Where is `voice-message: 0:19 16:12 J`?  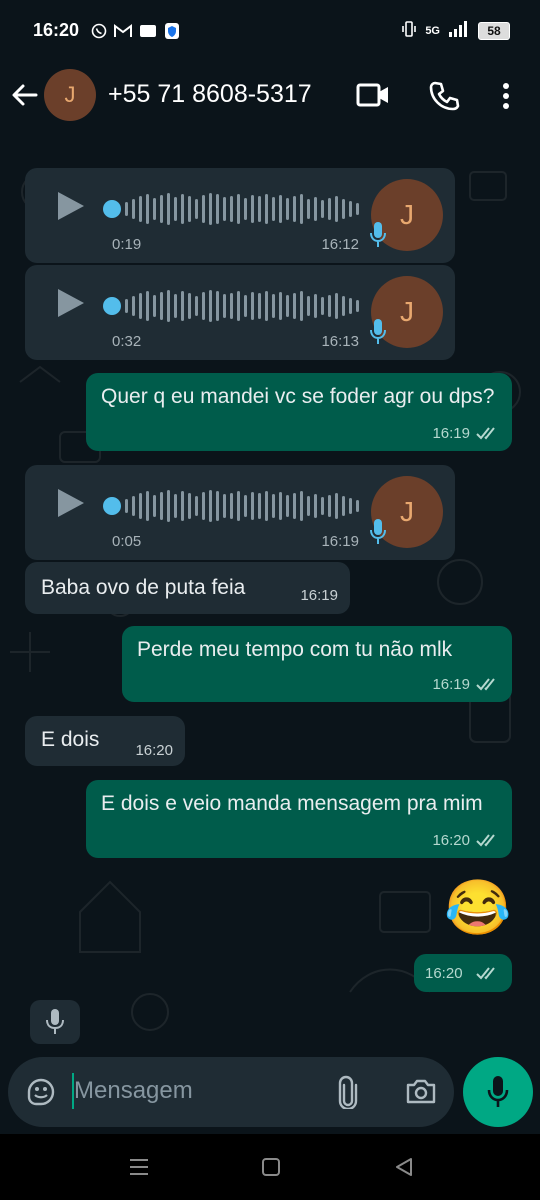 voice-message: 0:19 16:12 J is located at coordinates (240, 215).